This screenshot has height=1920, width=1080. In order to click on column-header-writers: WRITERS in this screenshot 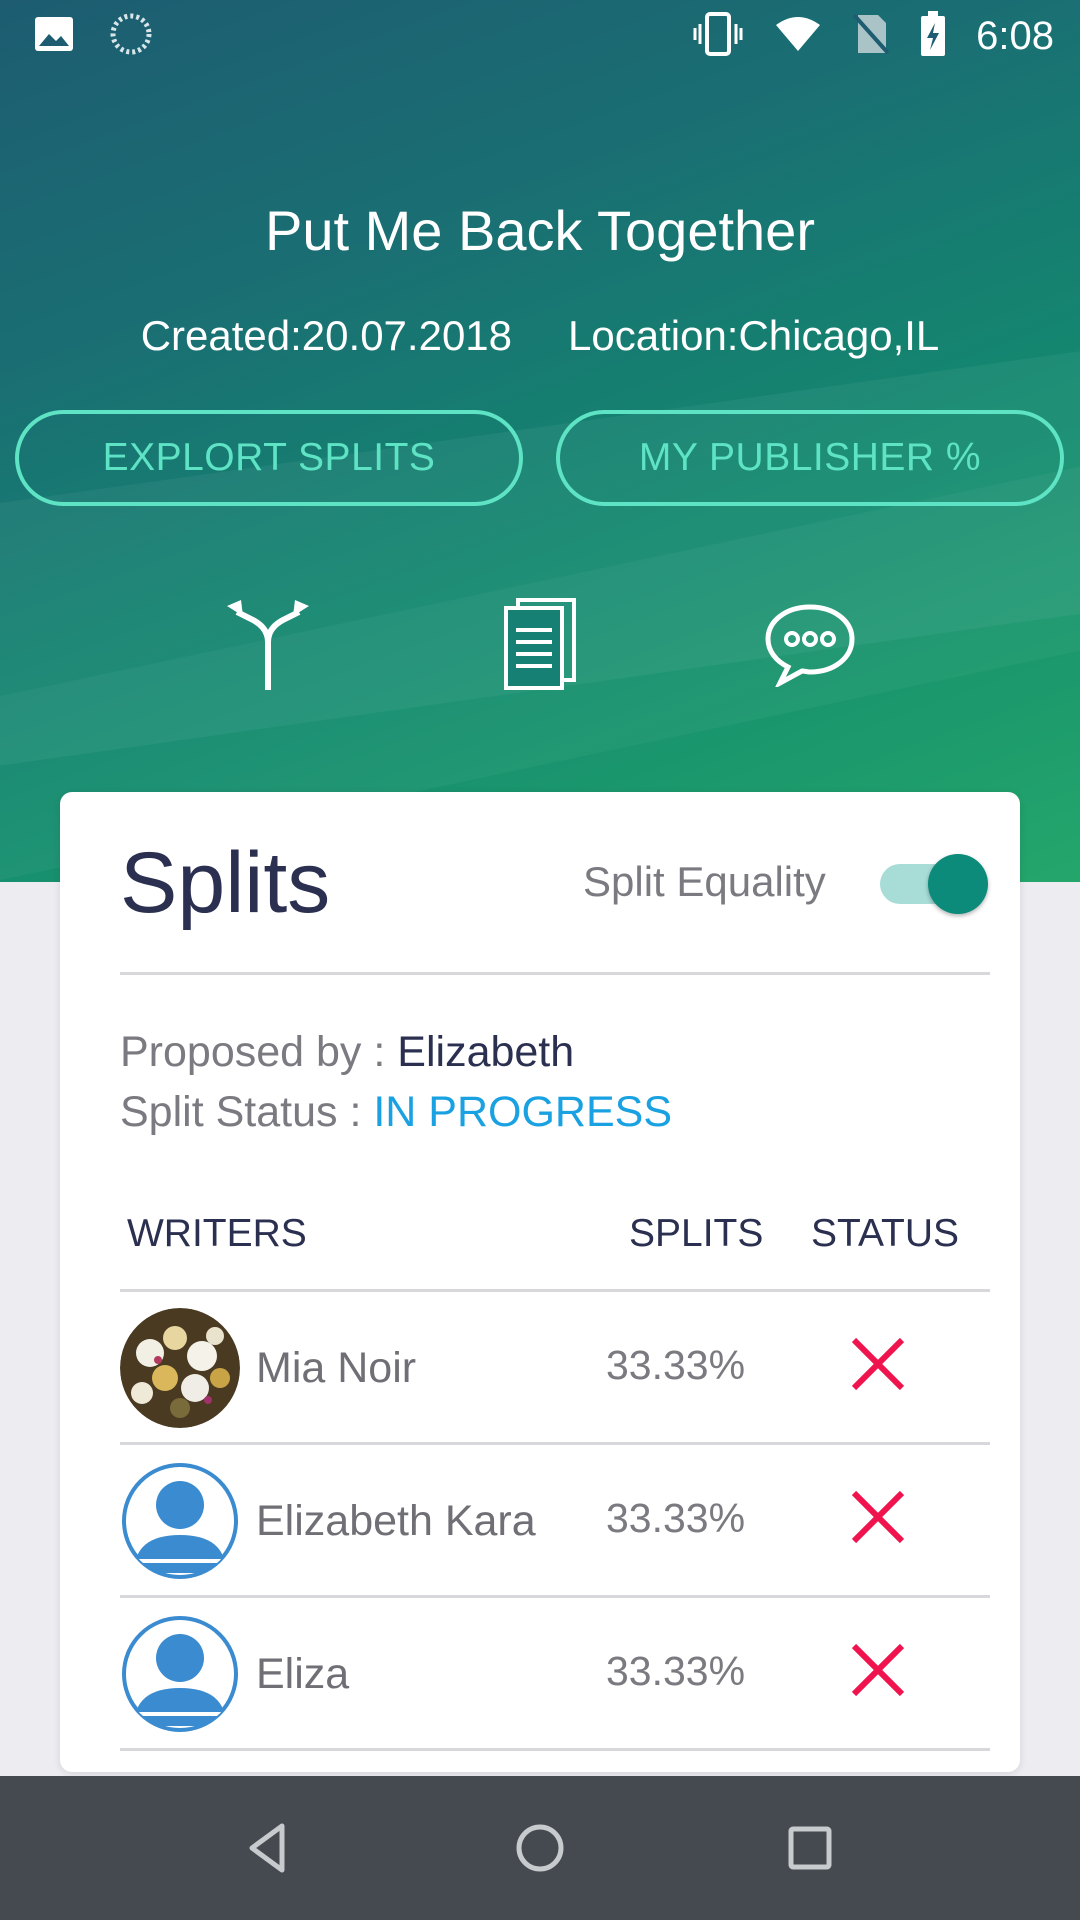, I will do `click(217, 1233)`.